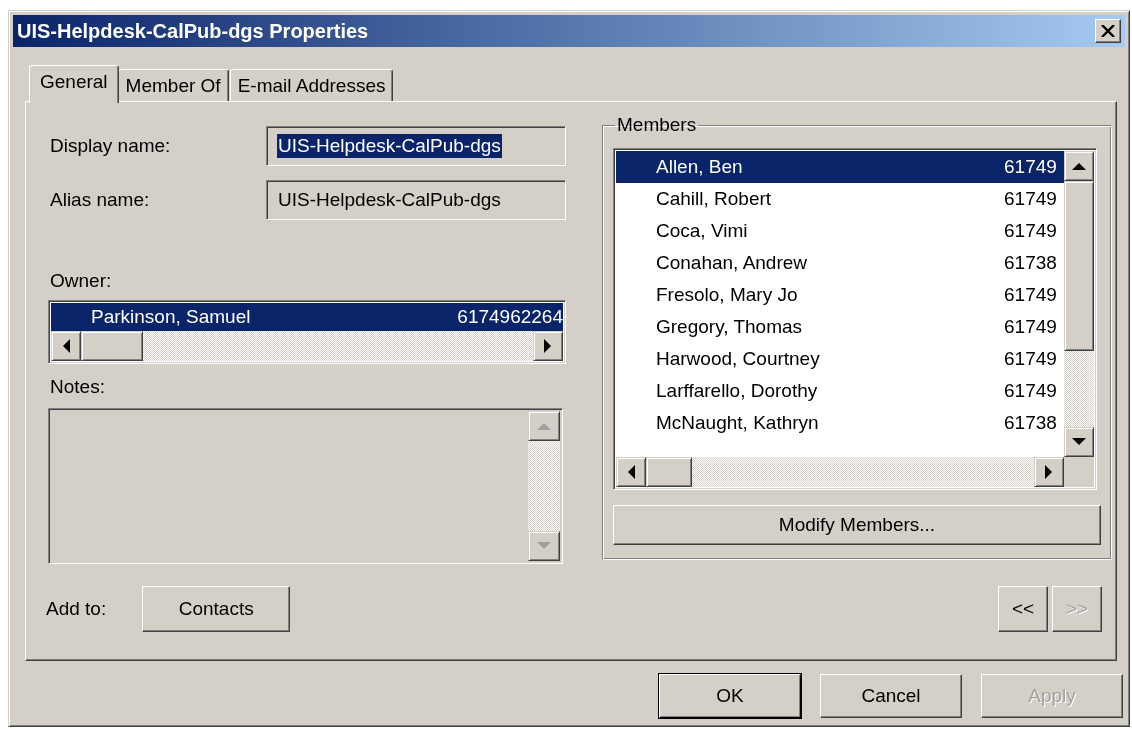 Image resolution: width=1132 pixels, height=729 pixels. I want to click on field-label: Owner:, so click(81, 281).